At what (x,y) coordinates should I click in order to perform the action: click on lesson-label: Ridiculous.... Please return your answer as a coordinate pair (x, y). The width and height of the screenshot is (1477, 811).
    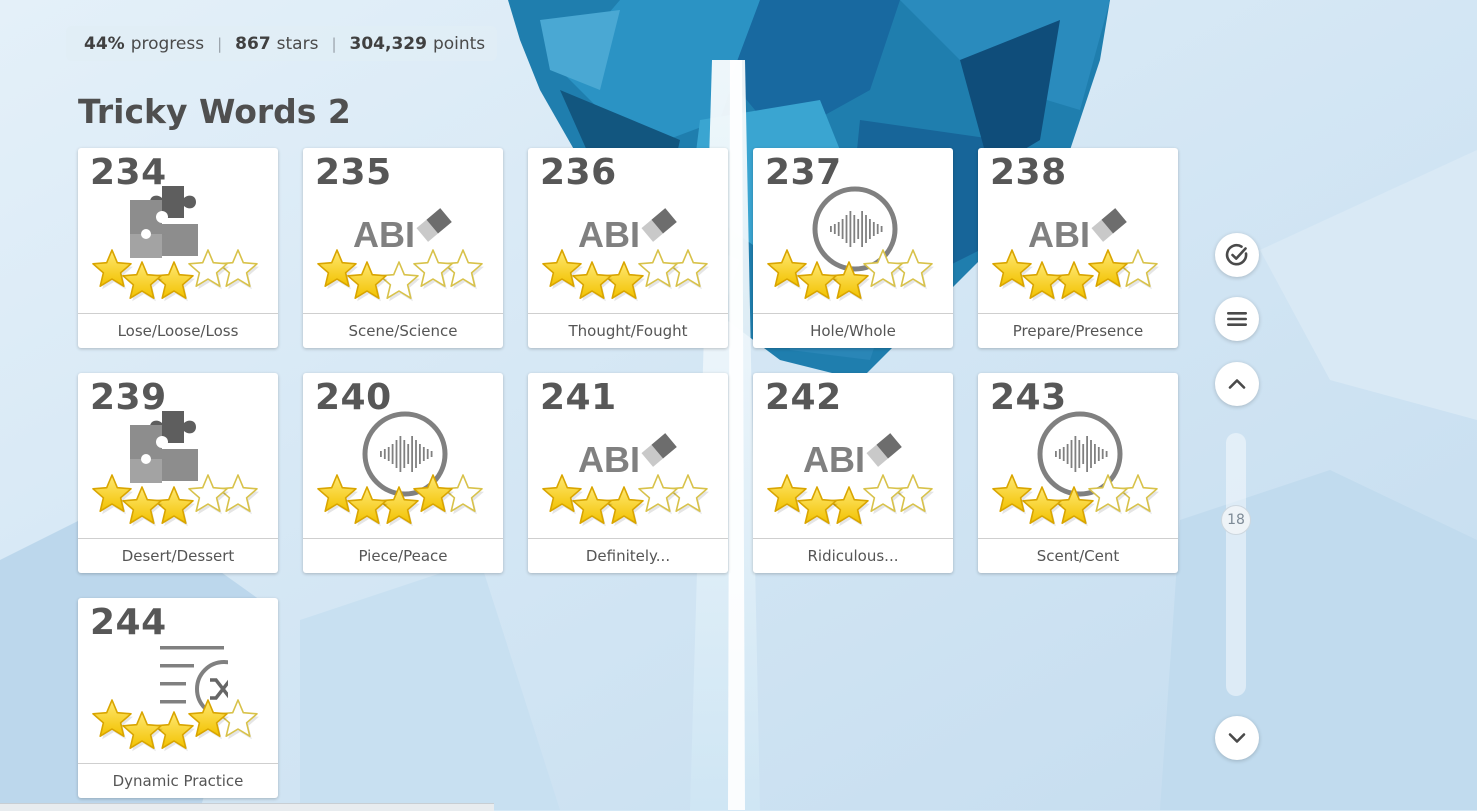
    Looking at the image, I should click on (853, 555).